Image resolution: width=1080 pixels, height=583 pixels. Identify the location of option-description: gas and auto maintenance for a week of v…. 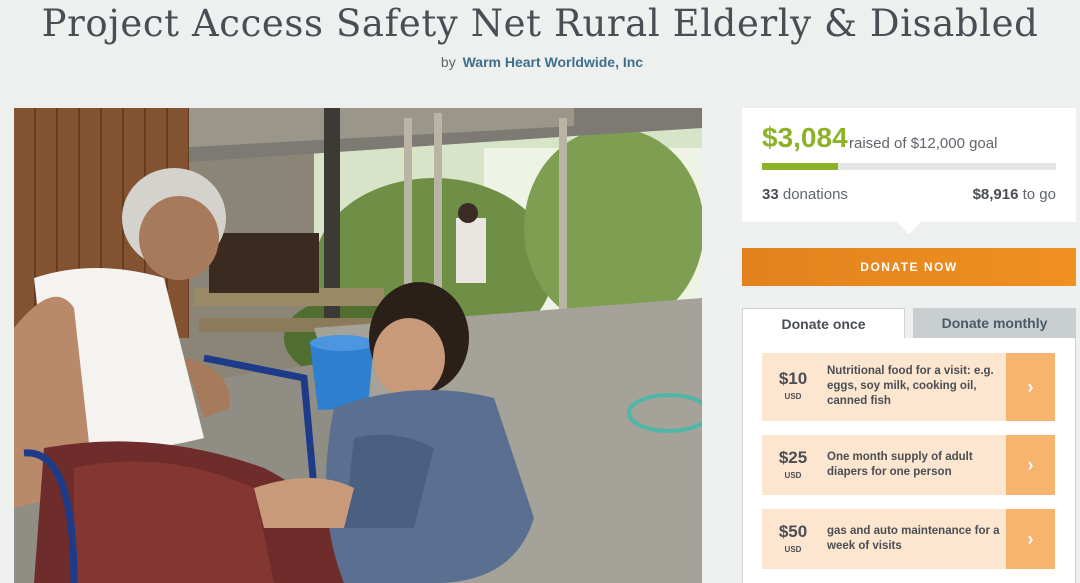
(913, 538).